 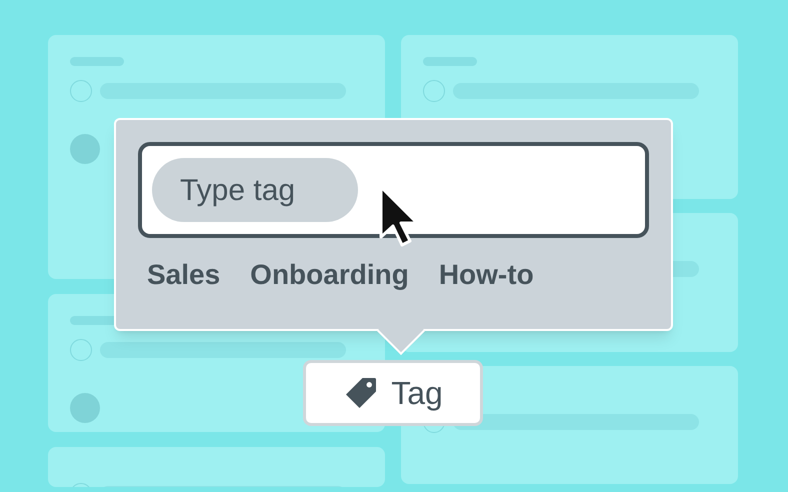 What do you see at coordinates (183, 275) in the screenshot?
I see `tag-suggestion: Sales` at bounding box center [183, 275].